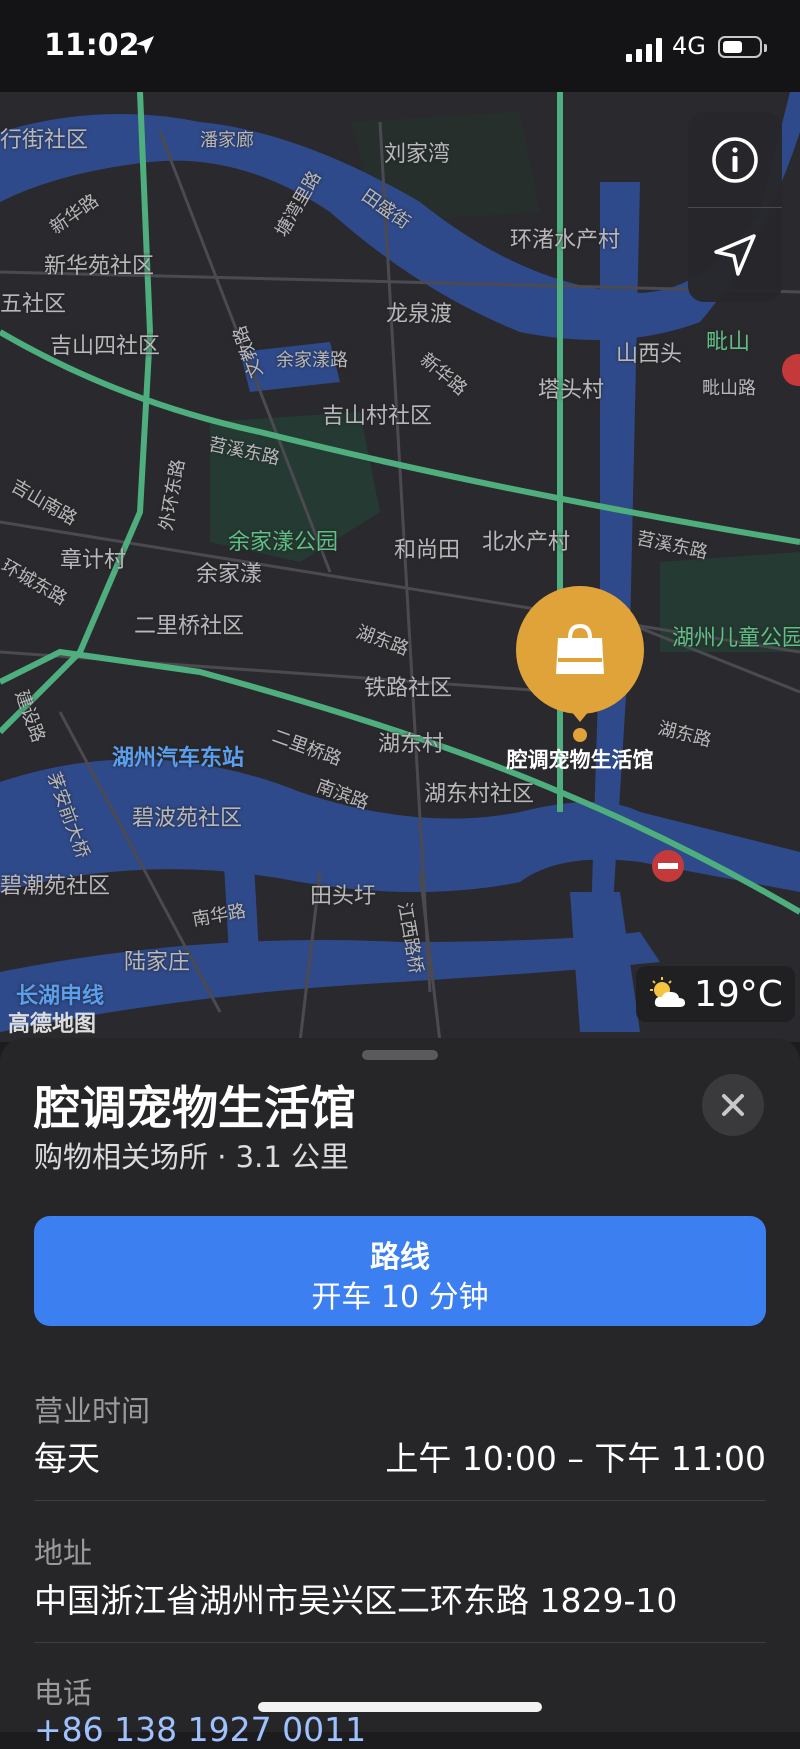  Describe the element at coordinates (738, 994) in the screenshot. I see `temperature: 19°C` at that location.